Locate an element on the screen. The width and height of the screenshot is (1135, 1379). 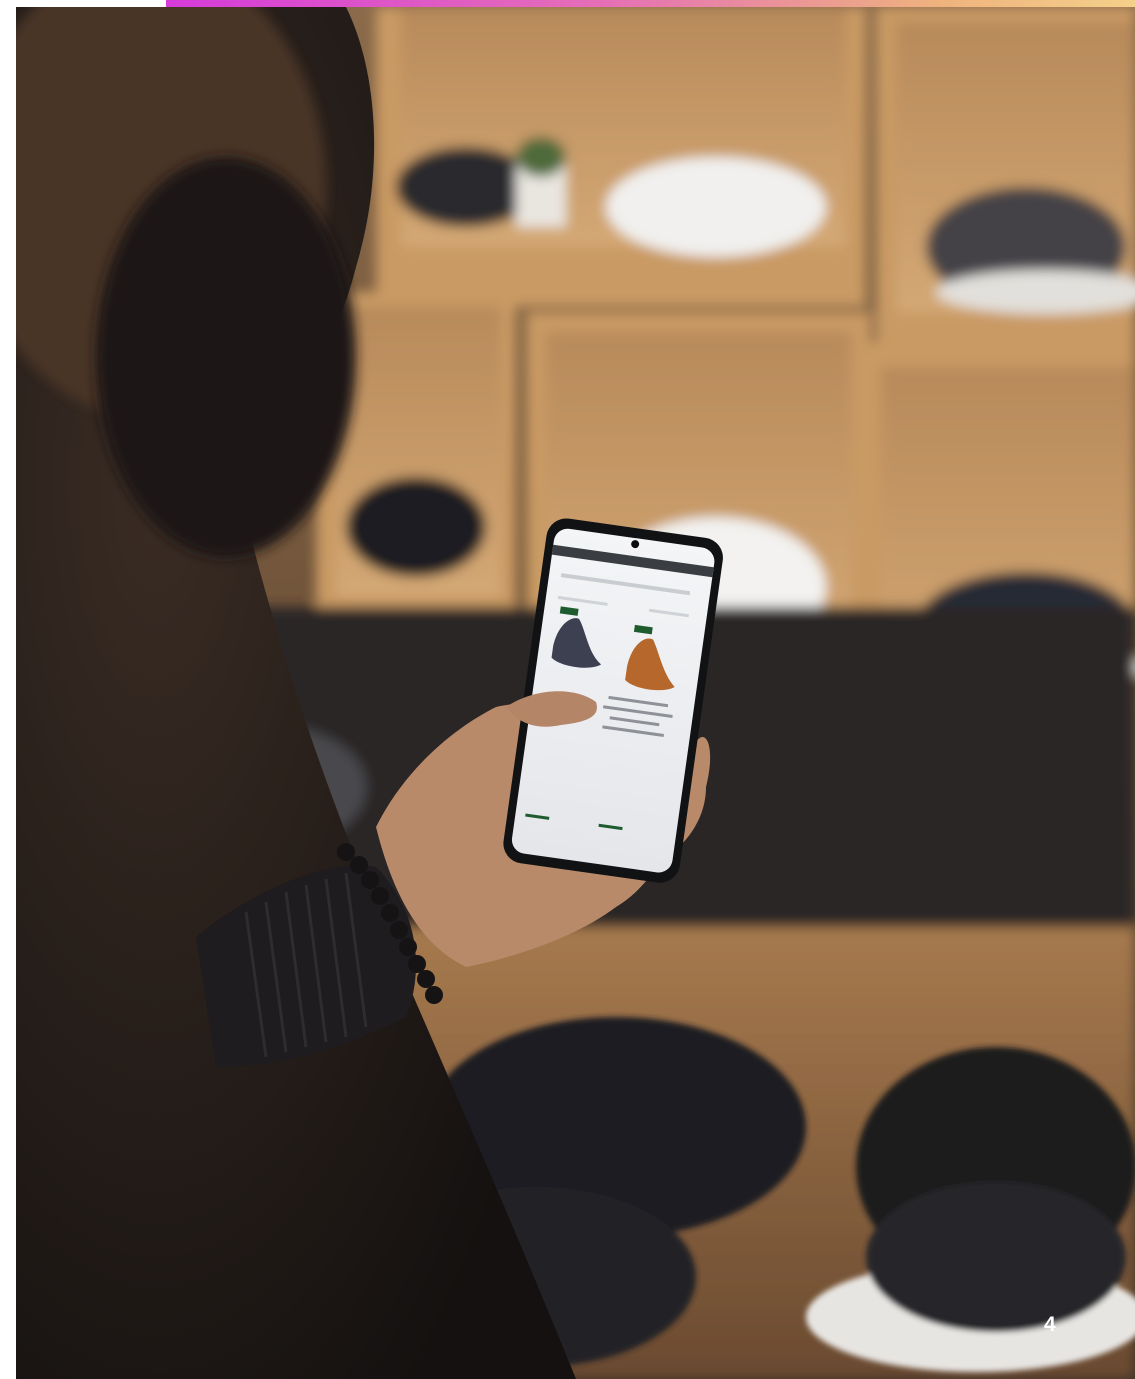
accent-gradient-bar is located at coordinates (650, 3).